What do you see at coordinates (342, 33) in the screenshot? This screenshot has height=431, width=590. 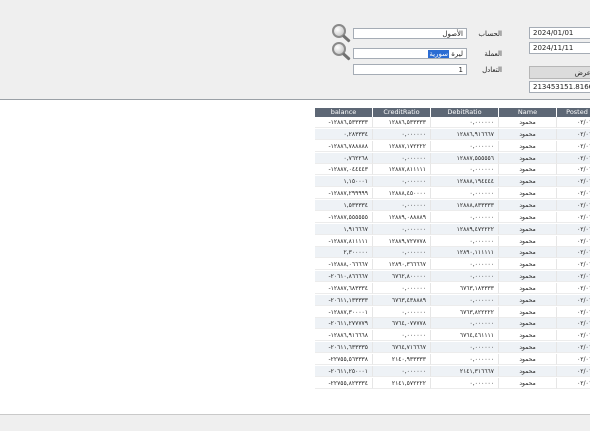 I see `account-search-button` at bounding box center [342, 33].